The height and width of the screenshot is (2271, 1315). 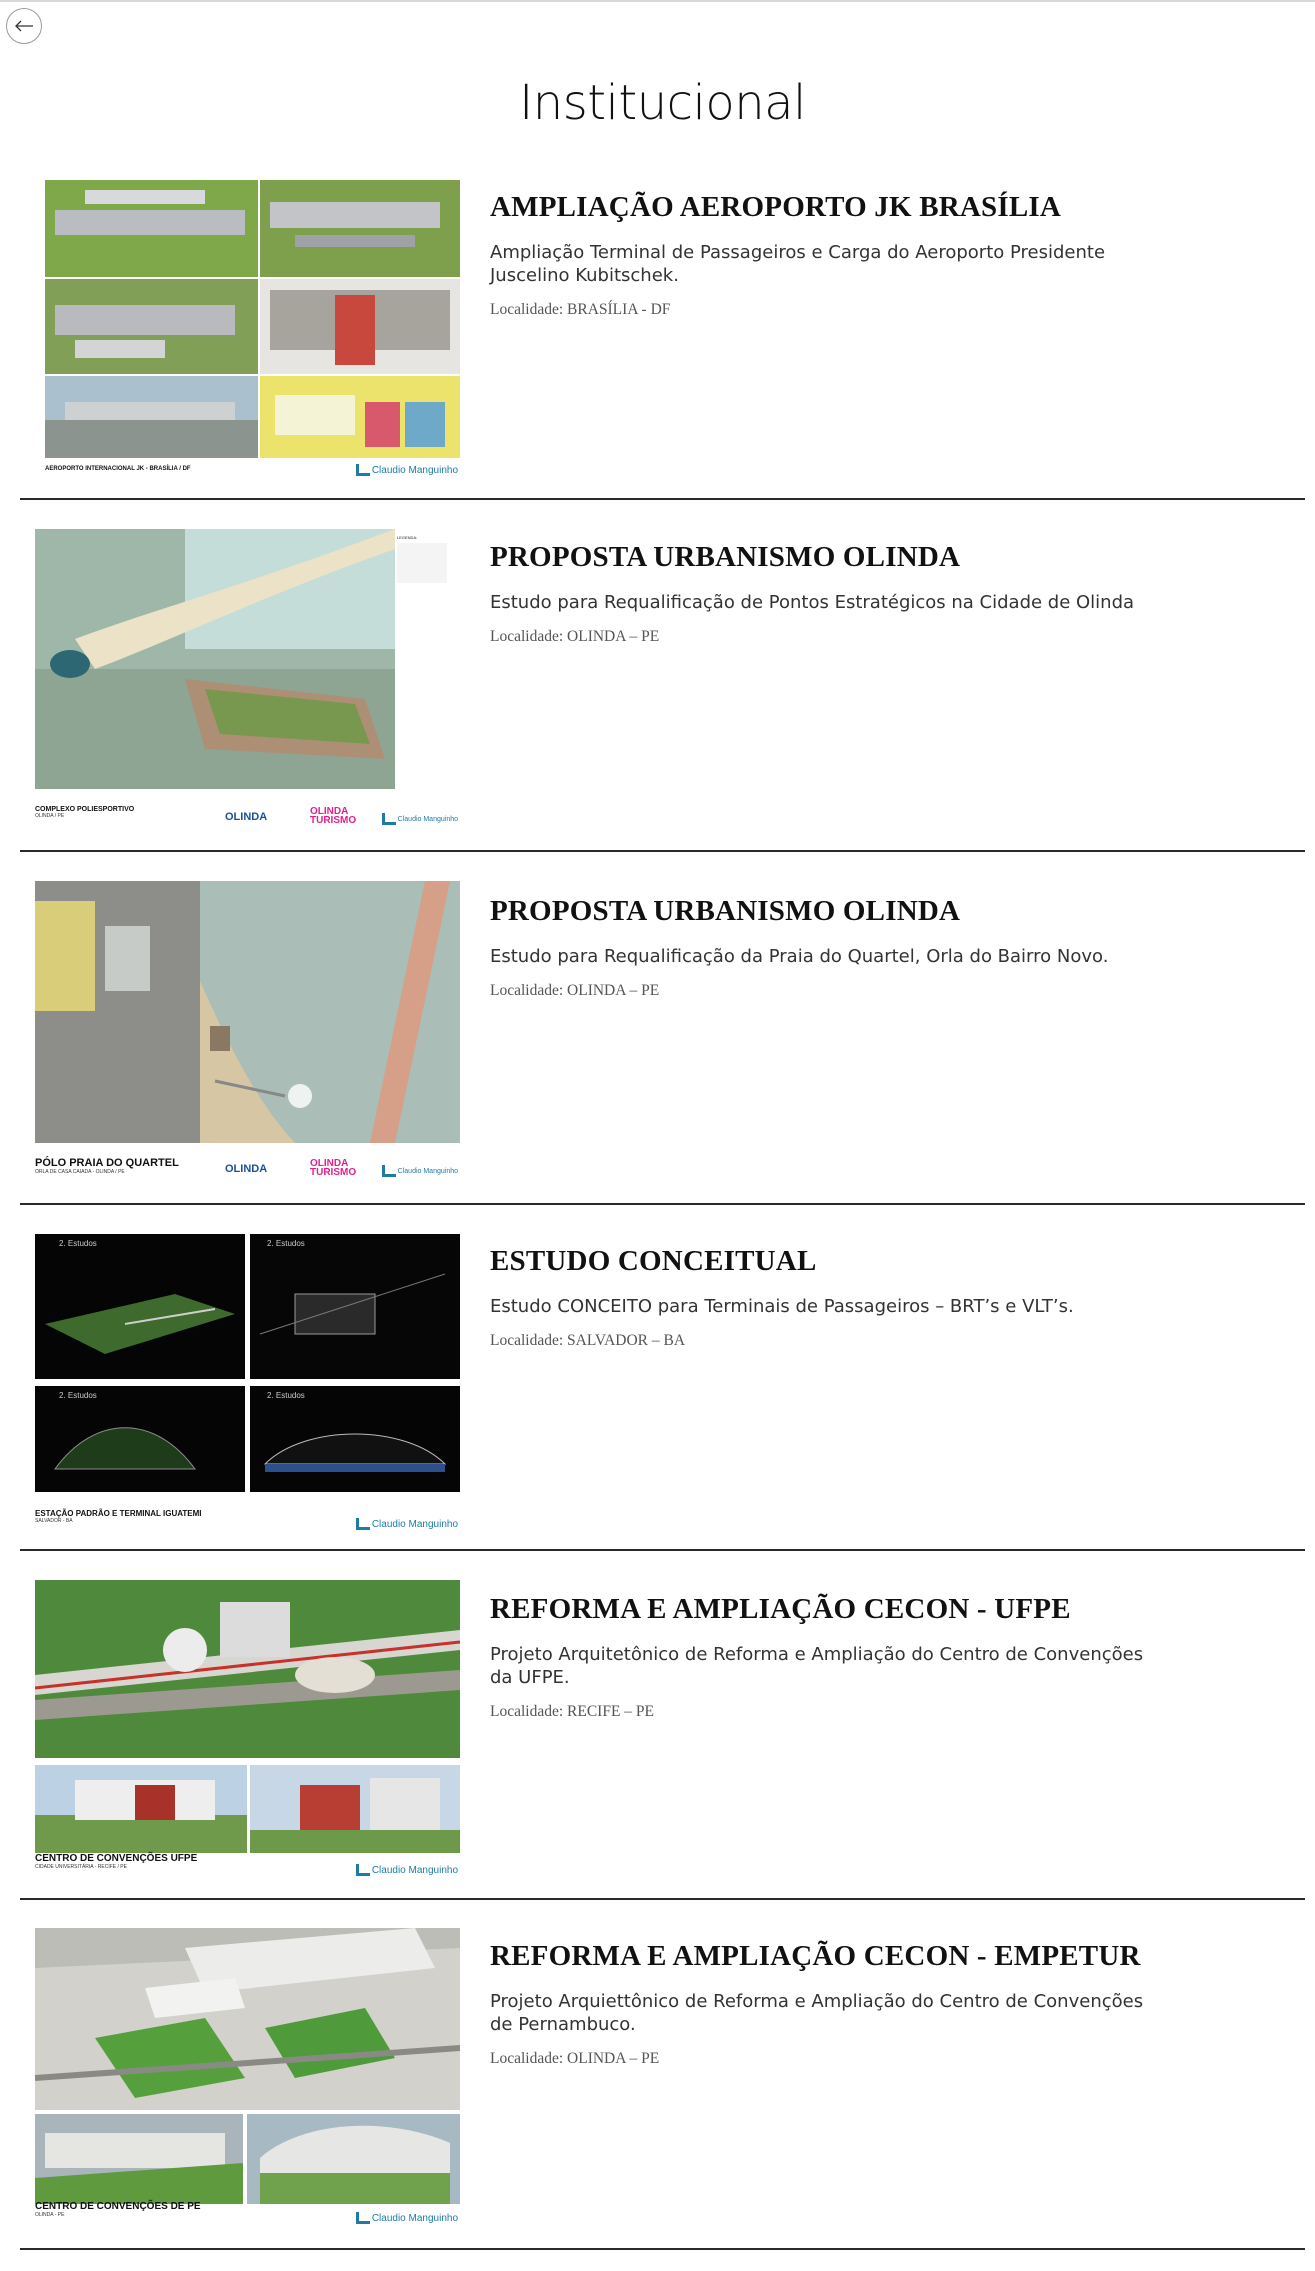 I want to click on thumbnail-caption: CENTRO DE CONVENÇÕES UFPE, so click(x=116, y=1858).